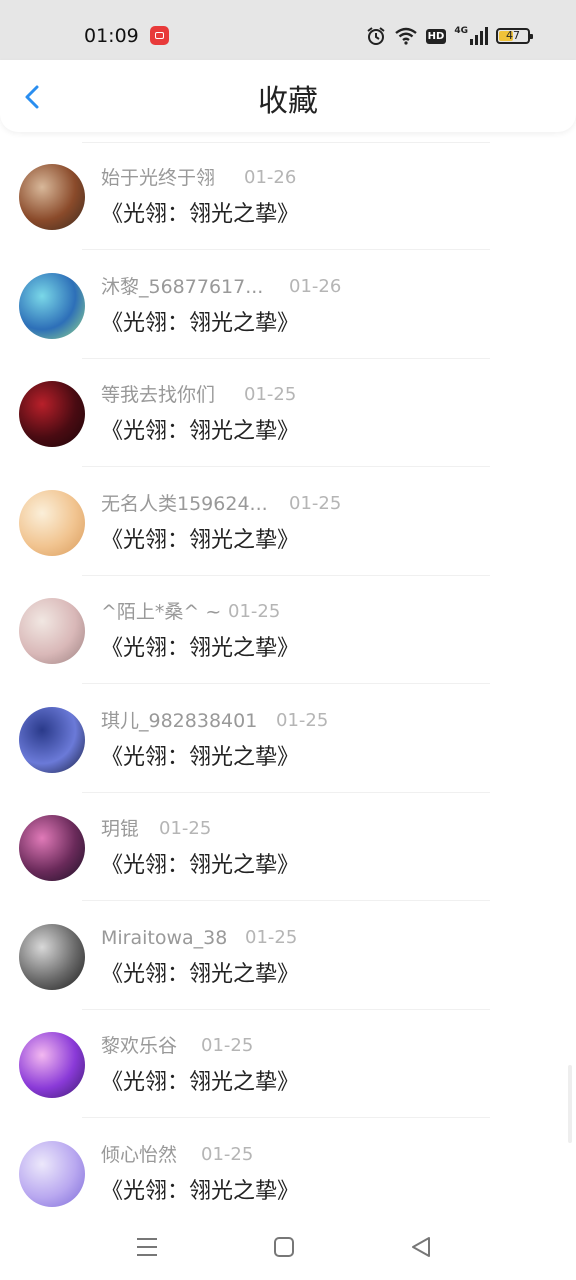 This screenshot has height=1280, width=576. What do you see at coordinates (288, 739) in the screenshot?
I see `list-item: 琪儿_982838401 01-25 《光翎：翎光之挚》` at bounding box center [288, 739].